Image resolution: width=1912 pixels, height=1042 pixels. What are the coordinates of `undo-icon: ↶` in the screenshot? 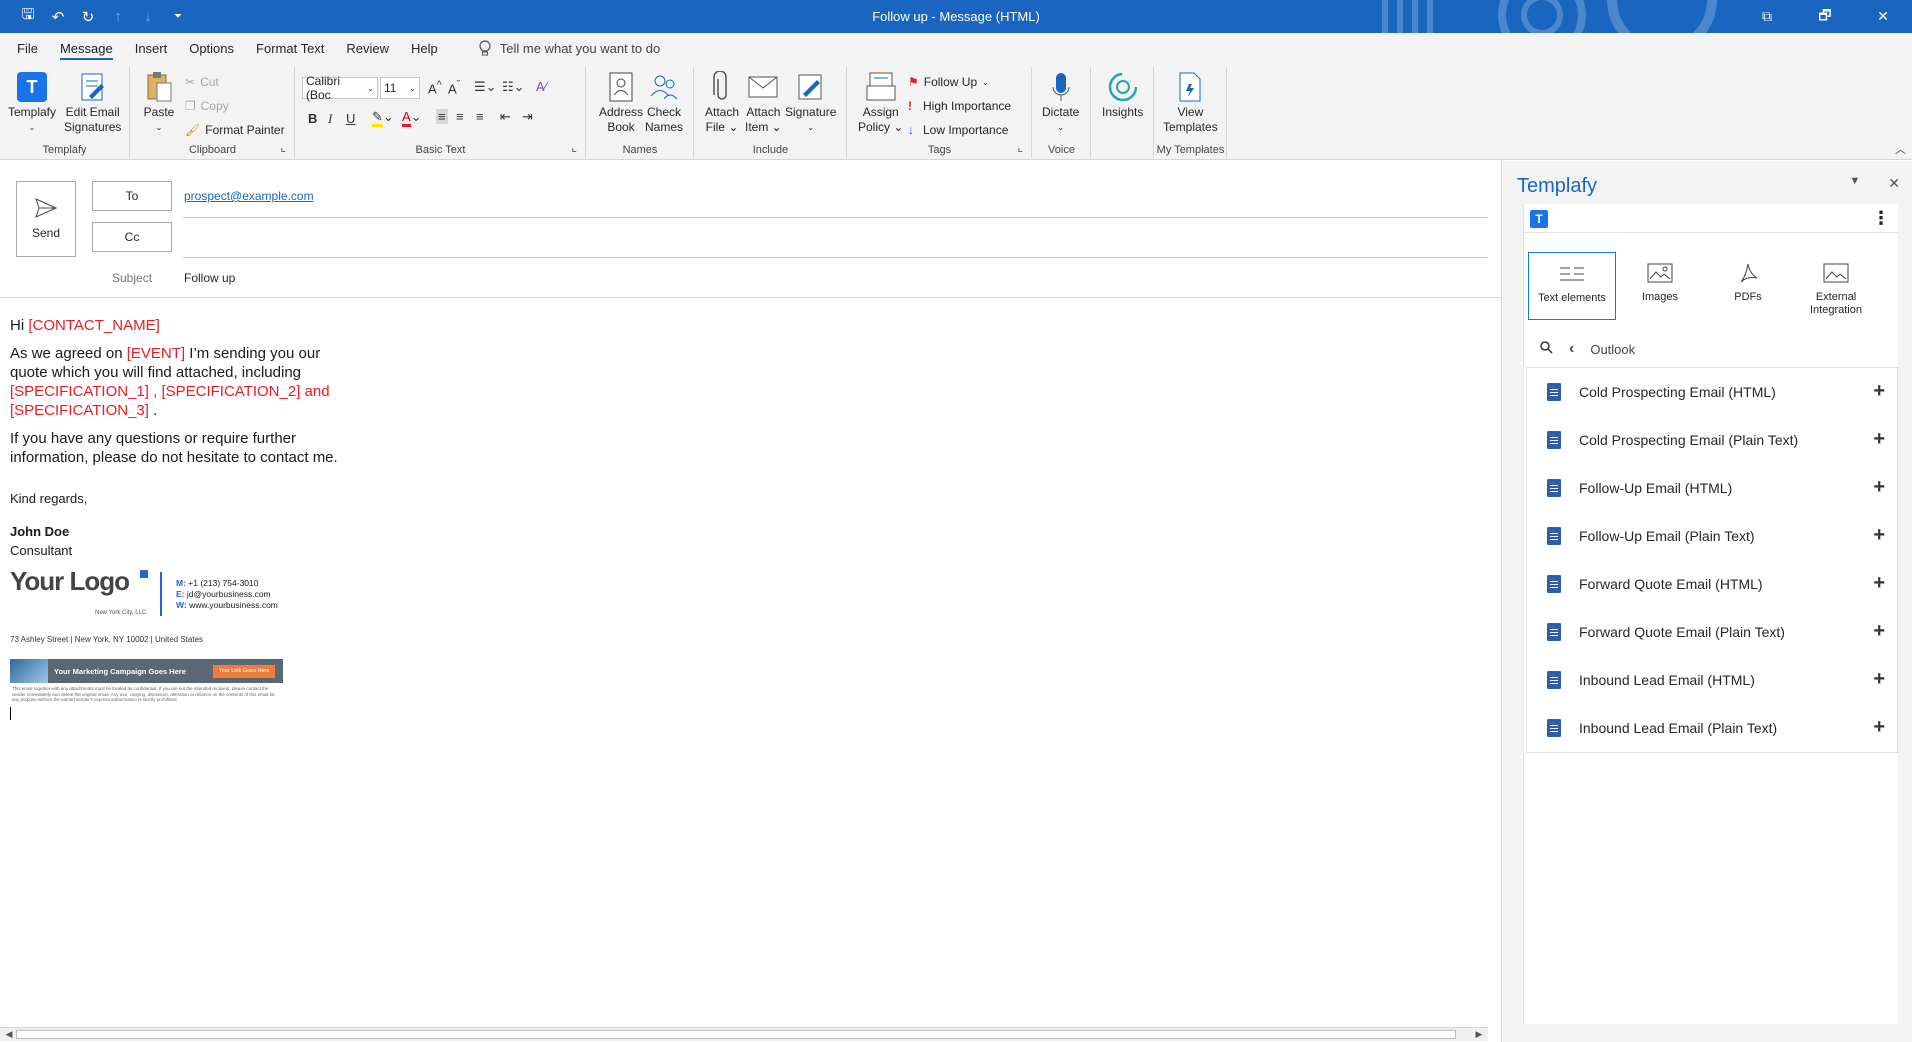 It's located at (58, 17).